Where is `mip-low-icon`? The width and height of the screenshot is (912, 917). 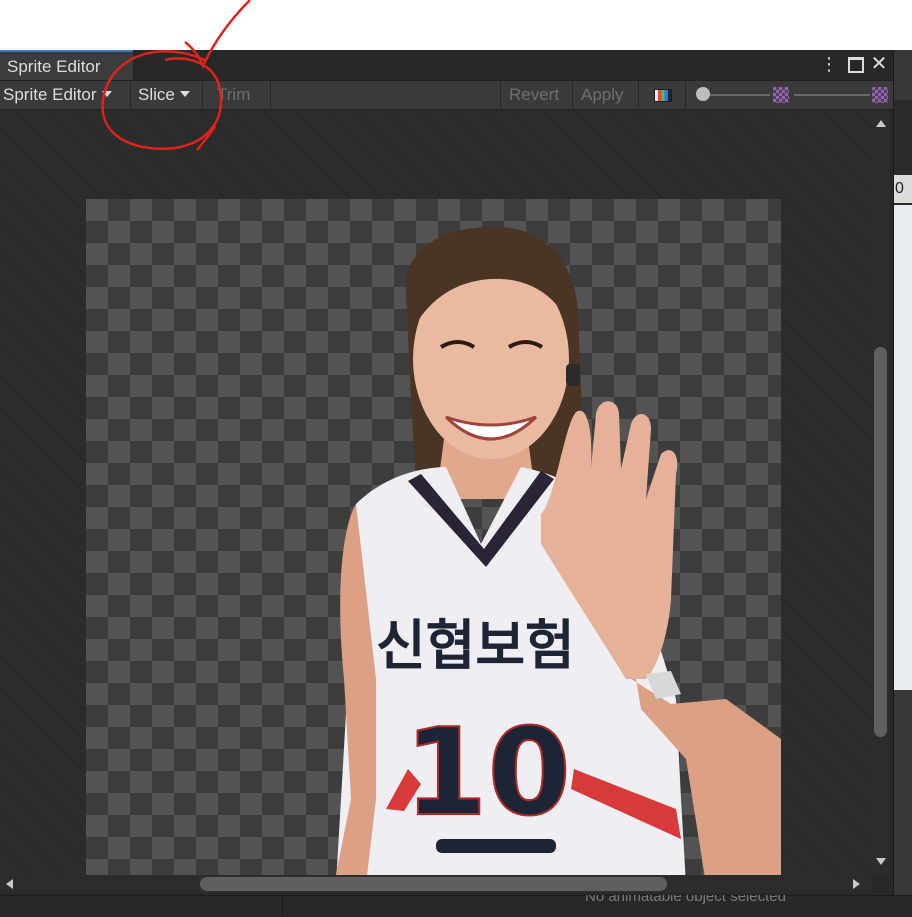
mip-low-icon is located at coordinates (781, 95).